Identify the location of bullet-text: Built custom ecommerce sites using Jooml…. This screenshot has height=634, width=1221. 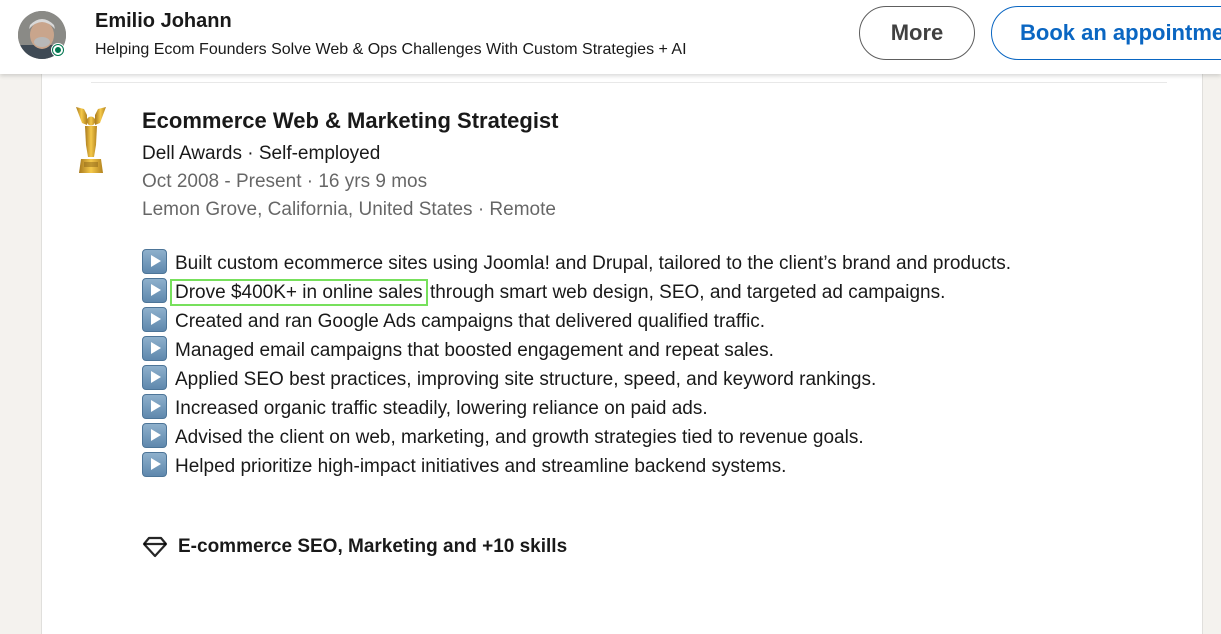
(593, 263).